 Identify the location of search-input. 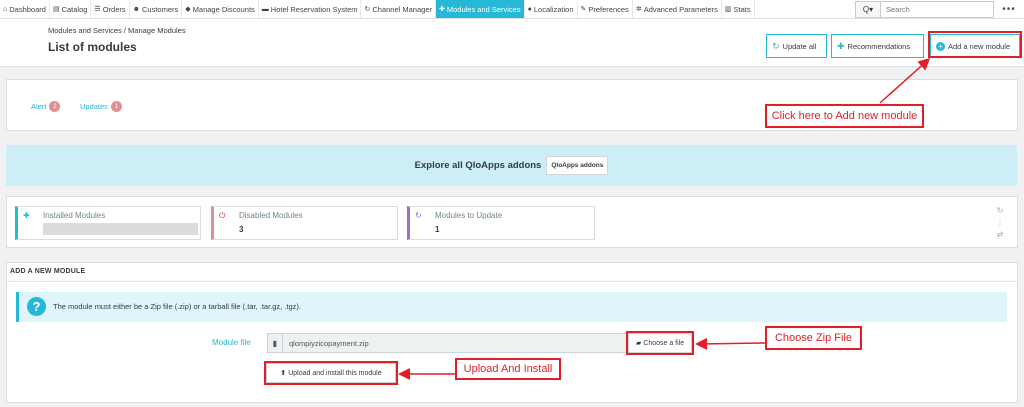
(937, 9).